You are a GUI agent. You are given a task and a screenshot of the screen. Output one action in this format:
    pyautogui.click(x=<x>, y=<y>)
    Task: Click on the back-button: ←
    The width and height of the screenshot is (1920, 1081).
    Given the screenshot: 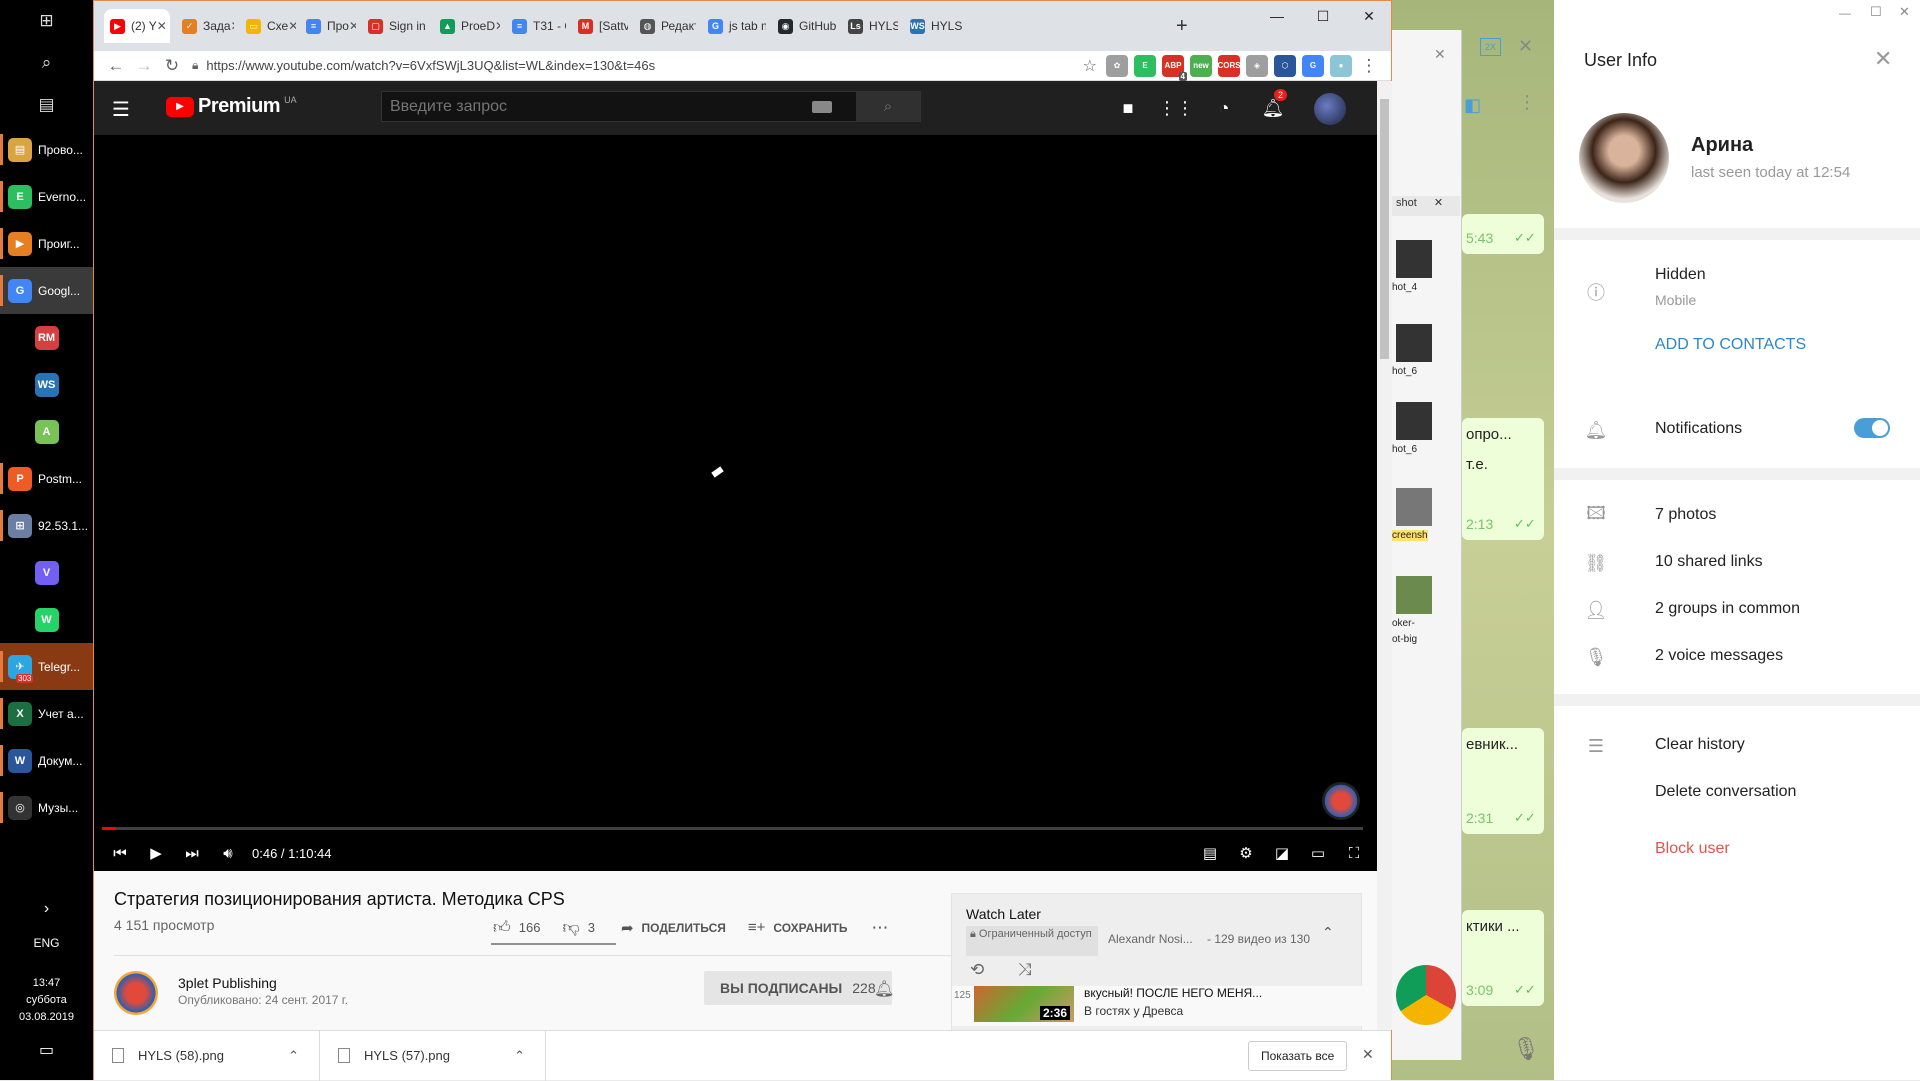 What is the action you would take?
    pyautogui.click(x=116, y=66)
    